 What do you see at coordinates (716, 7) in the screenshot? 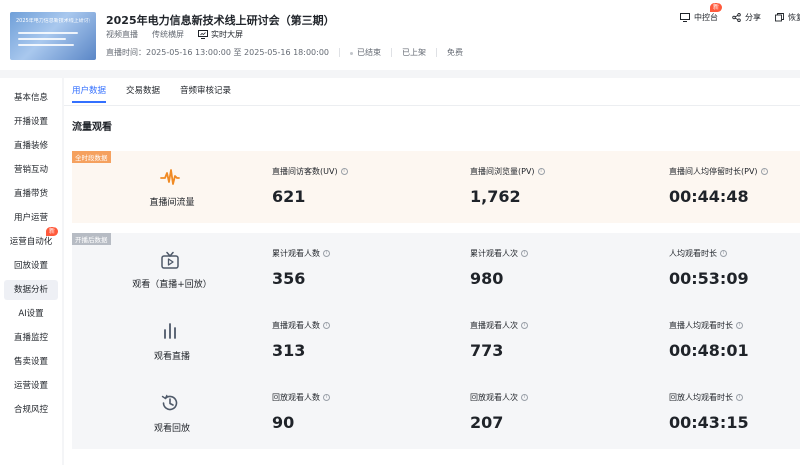
I see `new-badge: 新` at bounding box center [716, 7].